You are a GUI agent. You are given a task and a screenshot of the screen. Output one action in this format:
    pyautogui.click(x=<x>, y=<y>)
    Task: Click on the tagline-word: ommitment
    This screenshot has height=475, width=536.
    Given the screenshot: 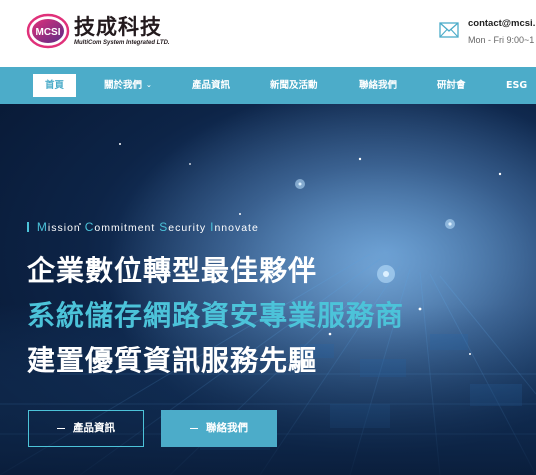 What is the action you would take?
    pyautogui.click(x=125, y=228)
    